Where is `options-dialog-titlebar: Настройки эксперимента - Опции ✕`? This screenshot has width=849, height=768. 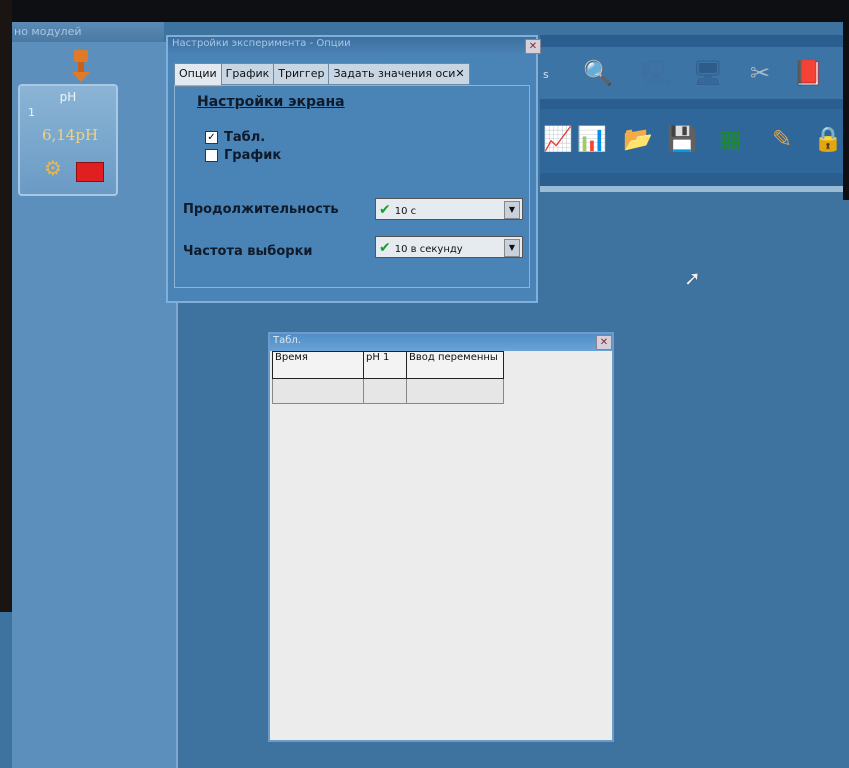 options-dialog-titlebar: Настройки эксперимента - Опции ✕ is located at coordinates (354, 46).